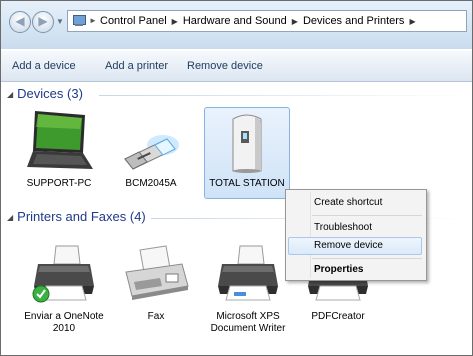 Image resolution: width=473 pixels, height=356 pixels. Describe the element at coordinates (156, 316) in the screenshot. I see `printer-label: Fax` at that location.